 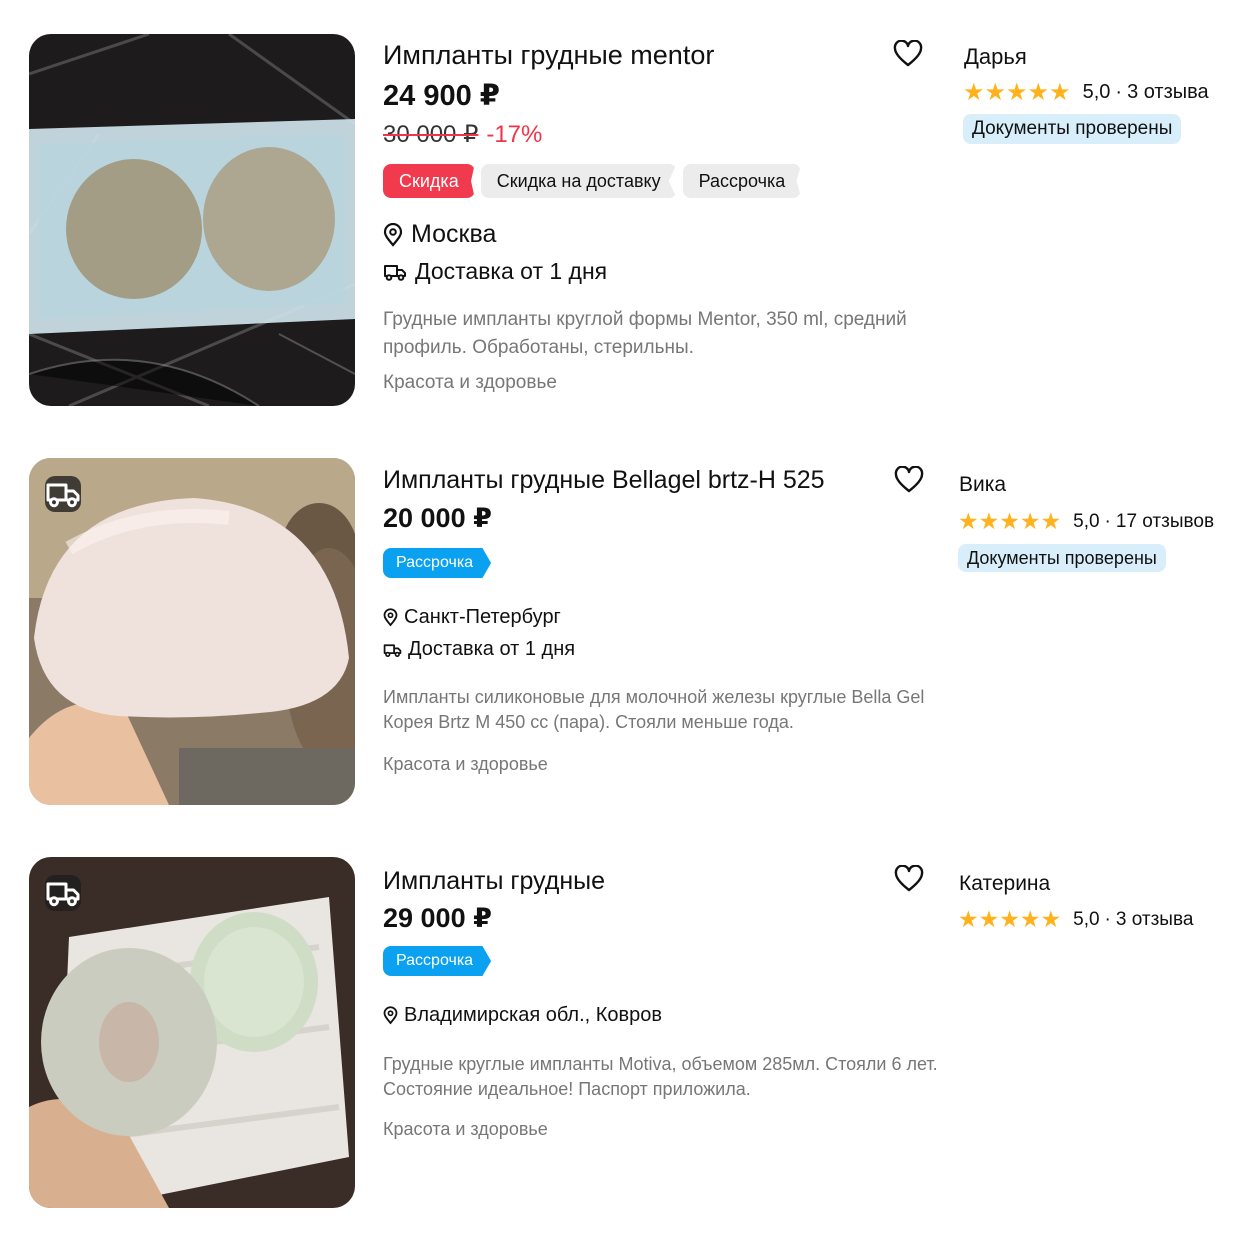 What do you see at coordinates (431, 134) in the screenshot?
I see `old-price: 30 000 ₽` at bounding box center [431, 134].